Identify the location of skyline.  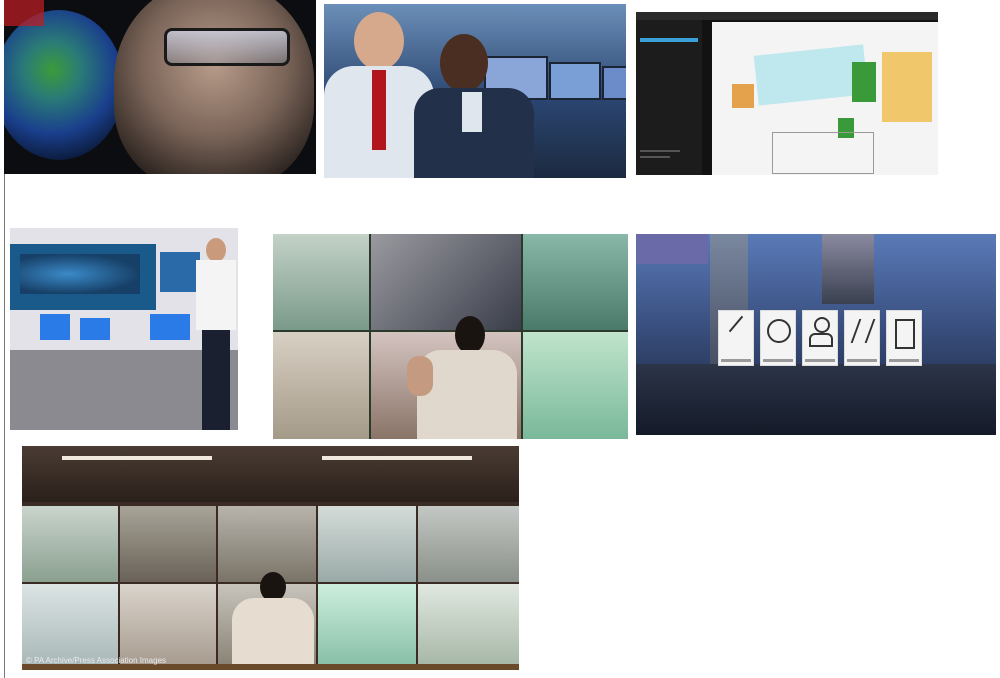
(816, 399).